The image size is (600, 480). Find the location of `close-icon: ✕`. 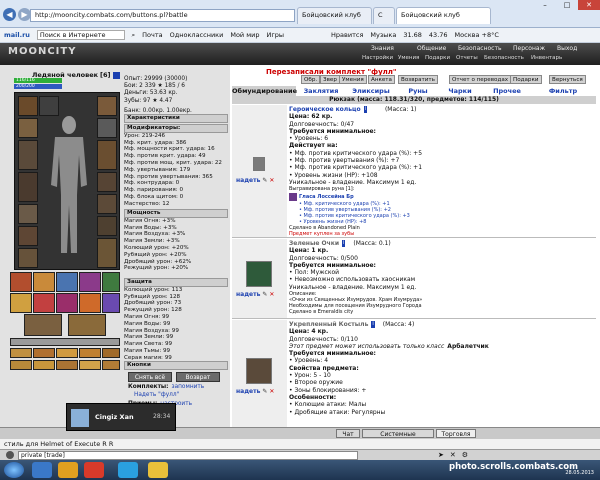

close-icon: ✕ is located at coordinates (589, 5).